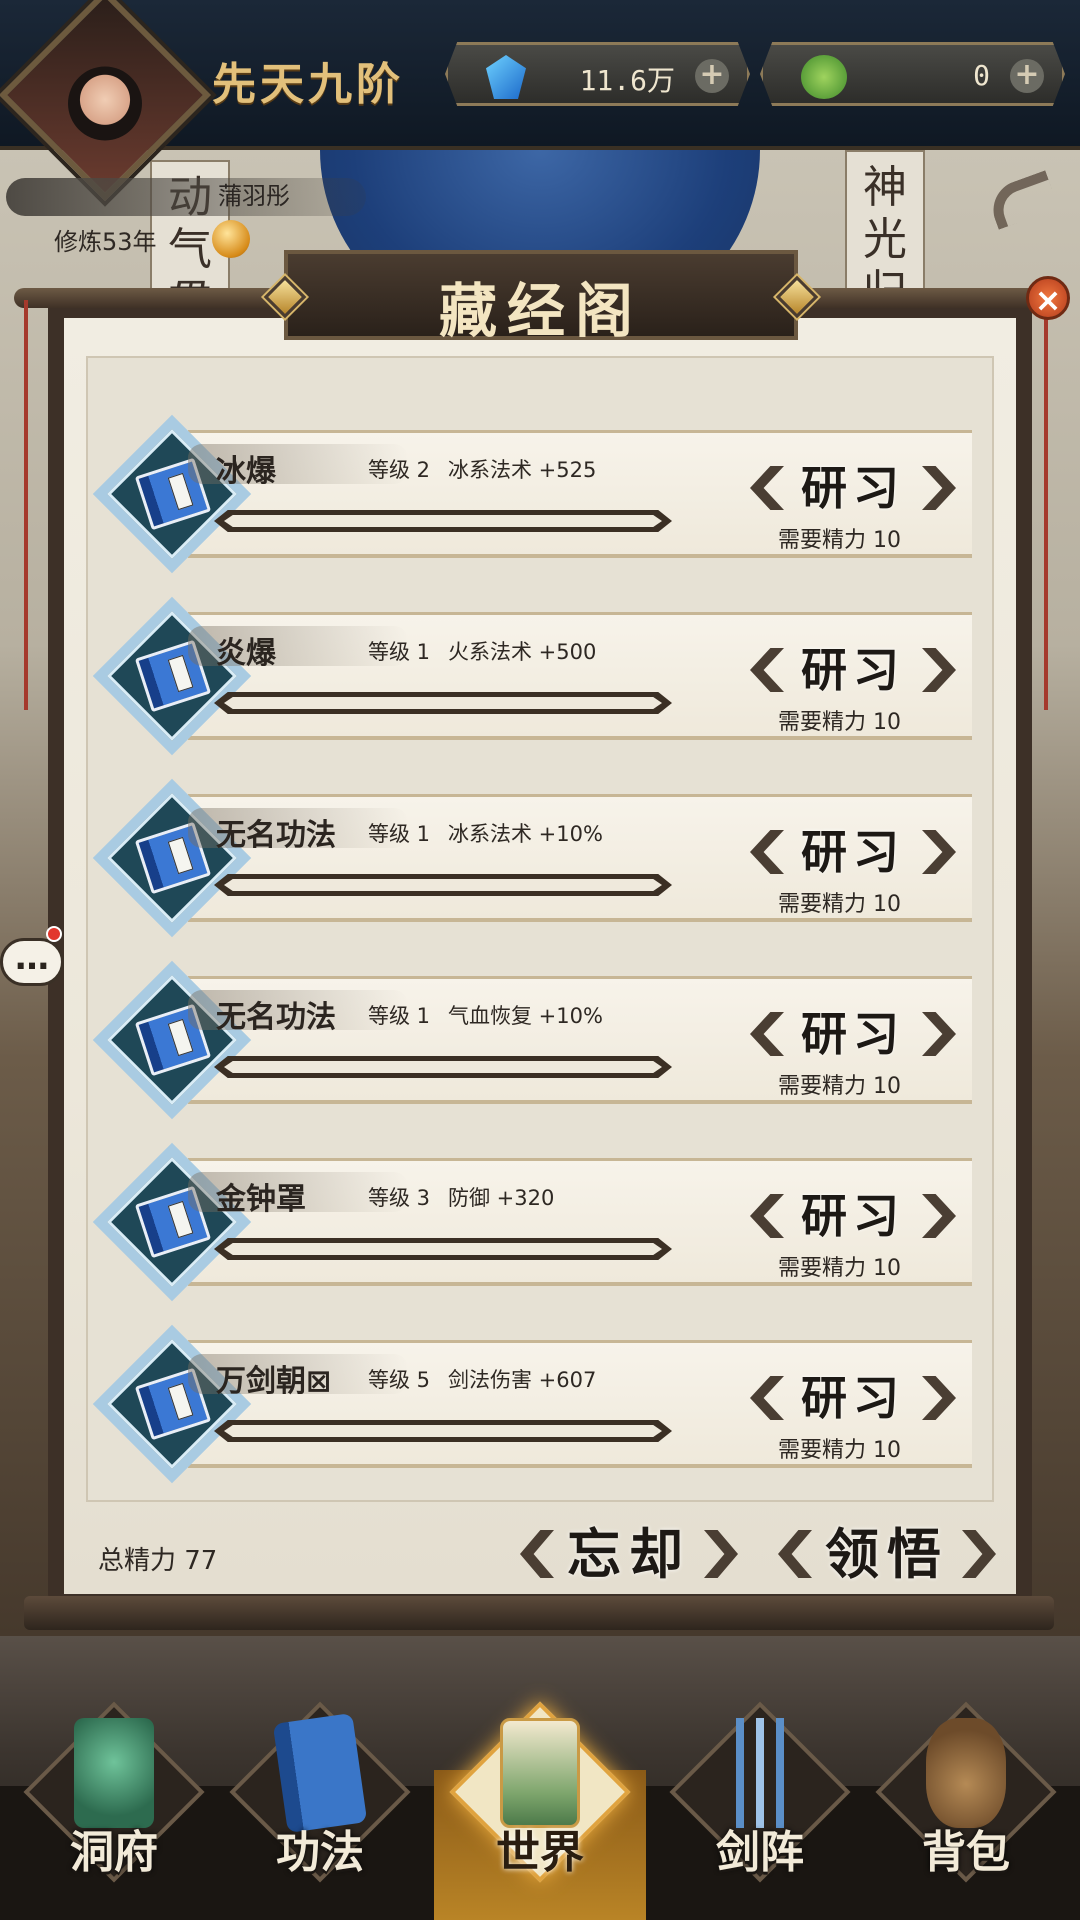 Image resolution: width=1080 pixels, height=1920 pixels. What do you see at coordinates (532, 676) in the screenshot?
I see `skill-card: 炎爆 等级 1 火系法术 +500 研习 需要精力 10` at bounding box center [532, 676].